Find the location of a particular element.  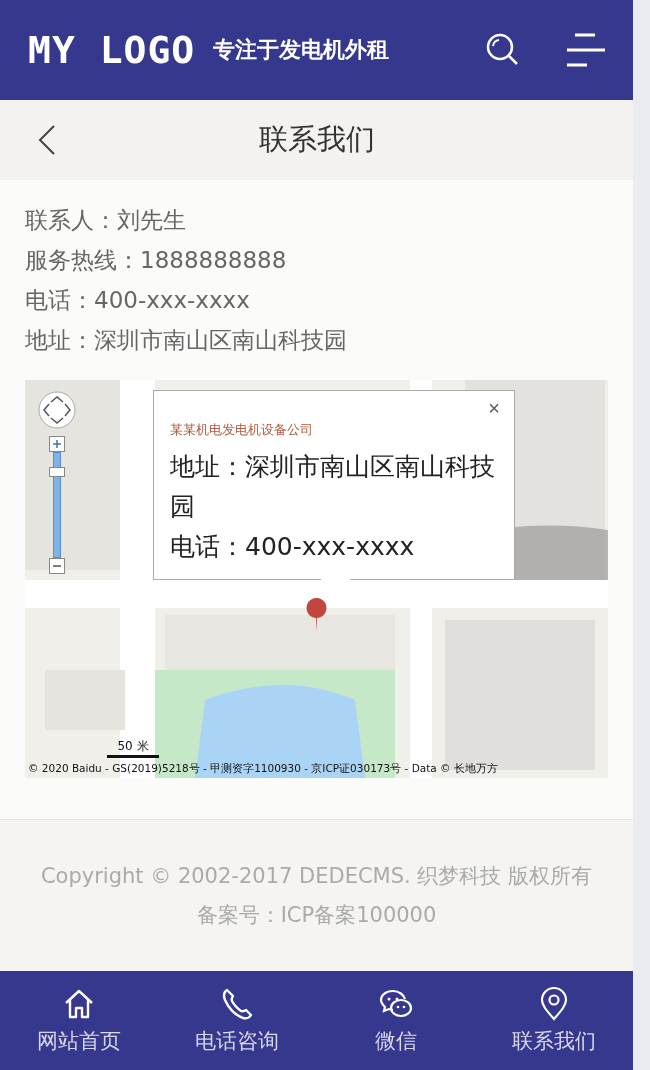

contact-line: 联系人：刘先生 is located at coordinates (106, 220).